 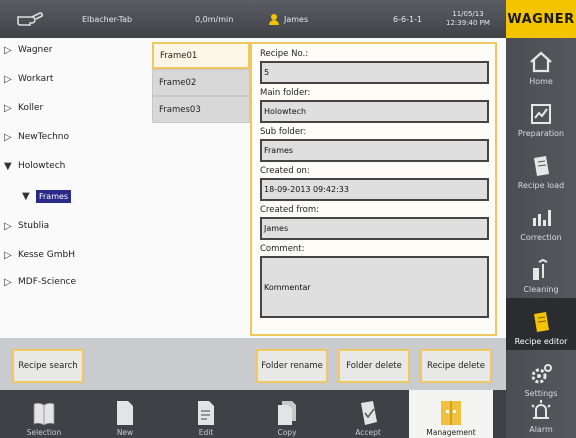 What do you see at coordinates (285, 171) in the screenshot?
I see `created-on-label: Created on:` at bounding box center [285, 171].